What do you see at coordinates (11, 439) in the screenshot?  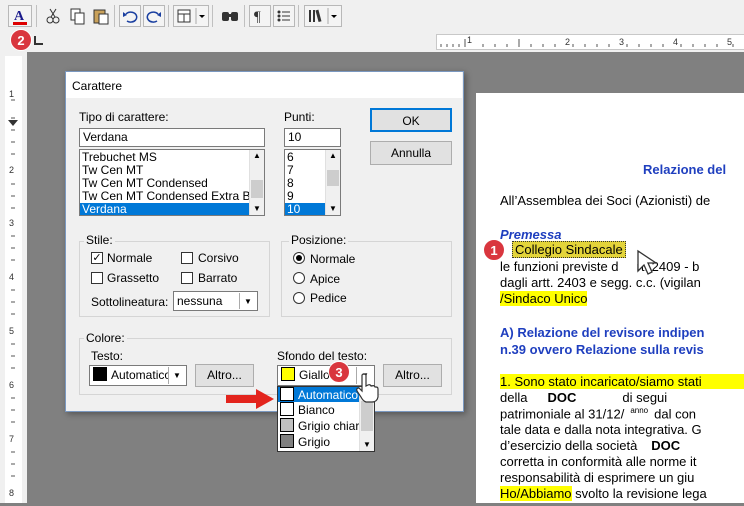 I see `svg-text: 7` at bounding box center [11, 439].